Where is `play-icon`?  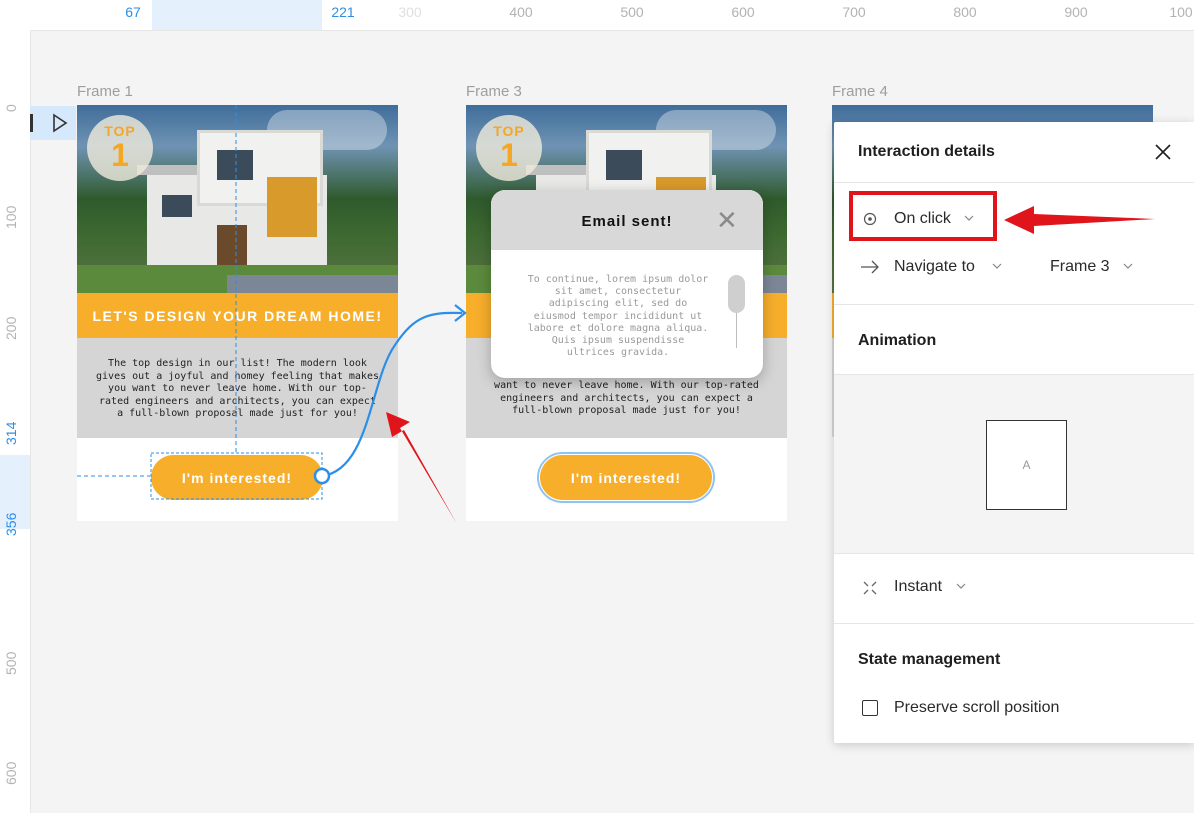 play-icon is located at coordinates (49, 123).